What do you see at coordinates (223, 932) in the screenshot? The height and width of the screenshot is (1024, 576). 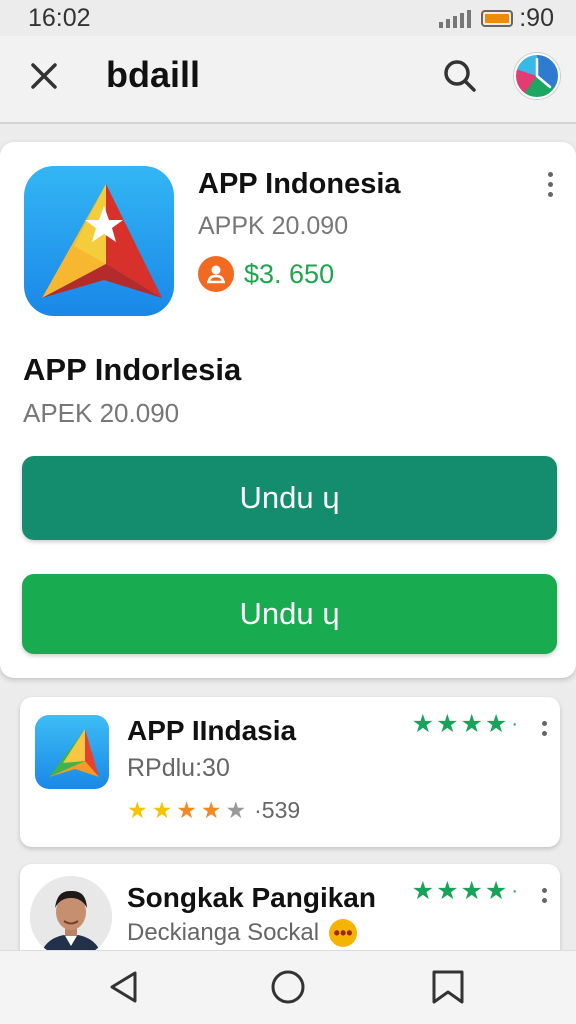 I see `list-item-subtitle: Deckianga Sockal` at bounding box center [223, 932].